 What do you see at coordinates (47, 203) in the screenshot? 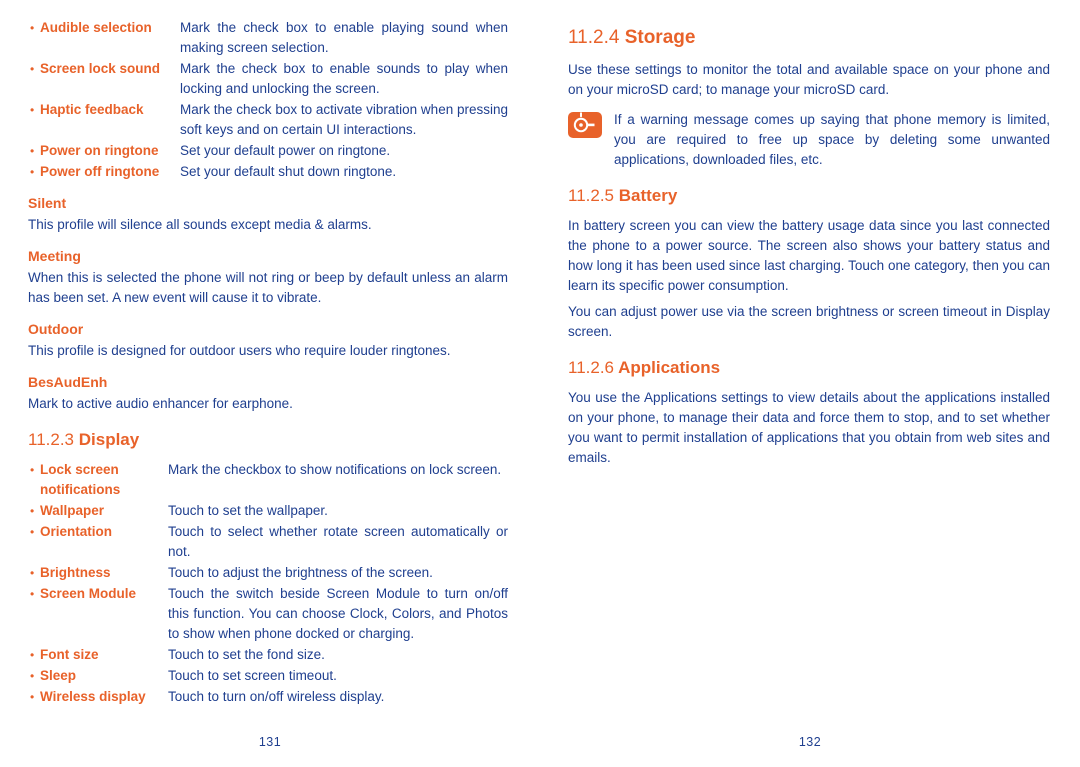
I see `profile-heading-silent: Silent` at bounding box center [47, 203].